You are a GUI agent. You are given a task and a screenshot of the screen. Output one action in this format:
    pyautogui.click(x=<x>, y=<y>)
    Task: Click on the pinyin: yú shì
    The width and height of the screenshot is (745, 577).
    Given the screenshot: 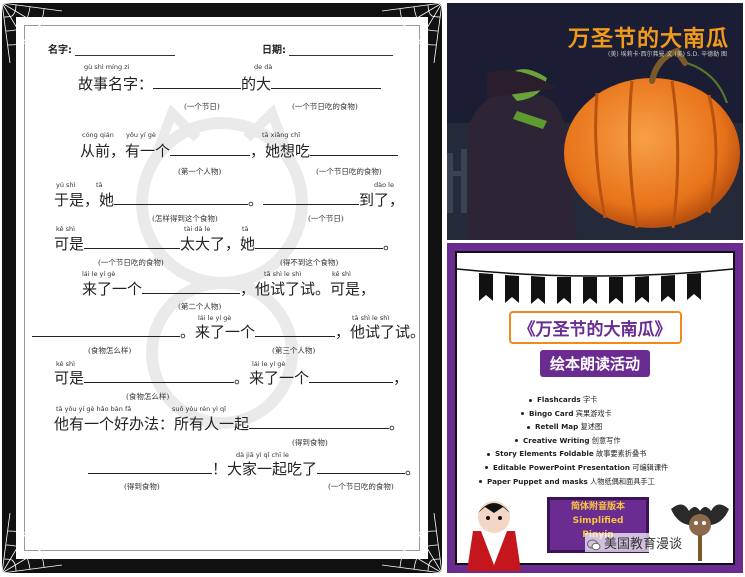 What is the action you would take?
    pyautogui.click(x=66, y=185)
    